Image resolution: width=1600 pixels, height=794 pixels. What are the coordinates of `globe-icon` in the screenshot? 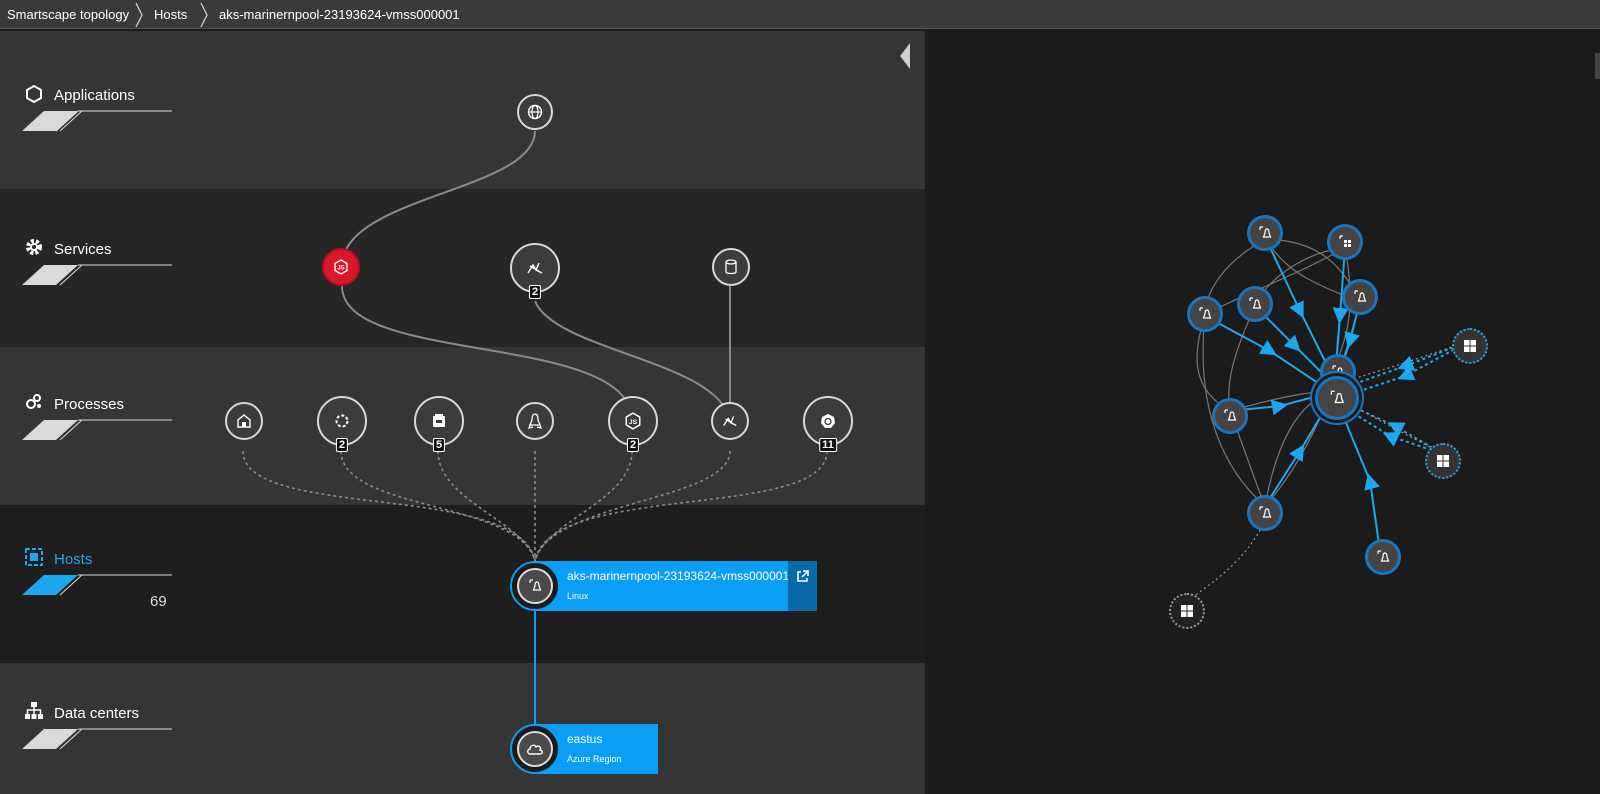 It's located at (535, 112).